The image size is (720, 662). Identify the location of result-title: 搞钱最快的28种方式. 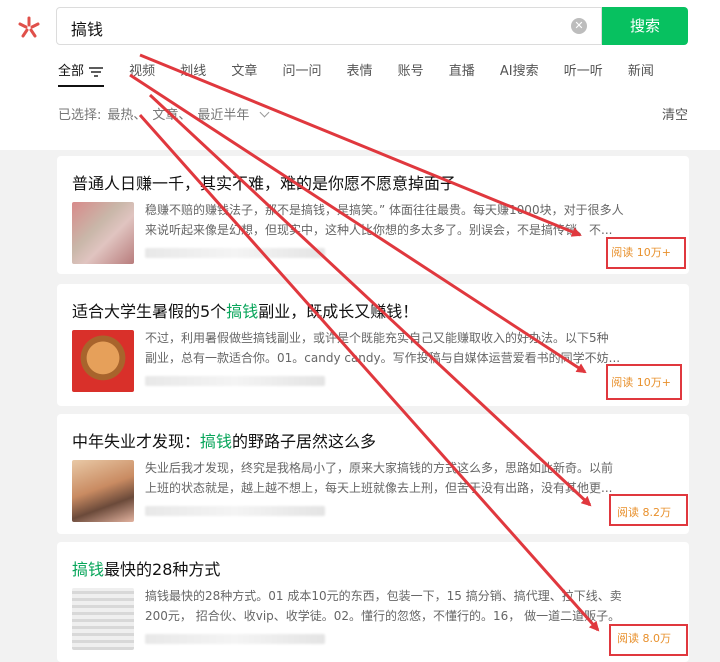
(146, 568).